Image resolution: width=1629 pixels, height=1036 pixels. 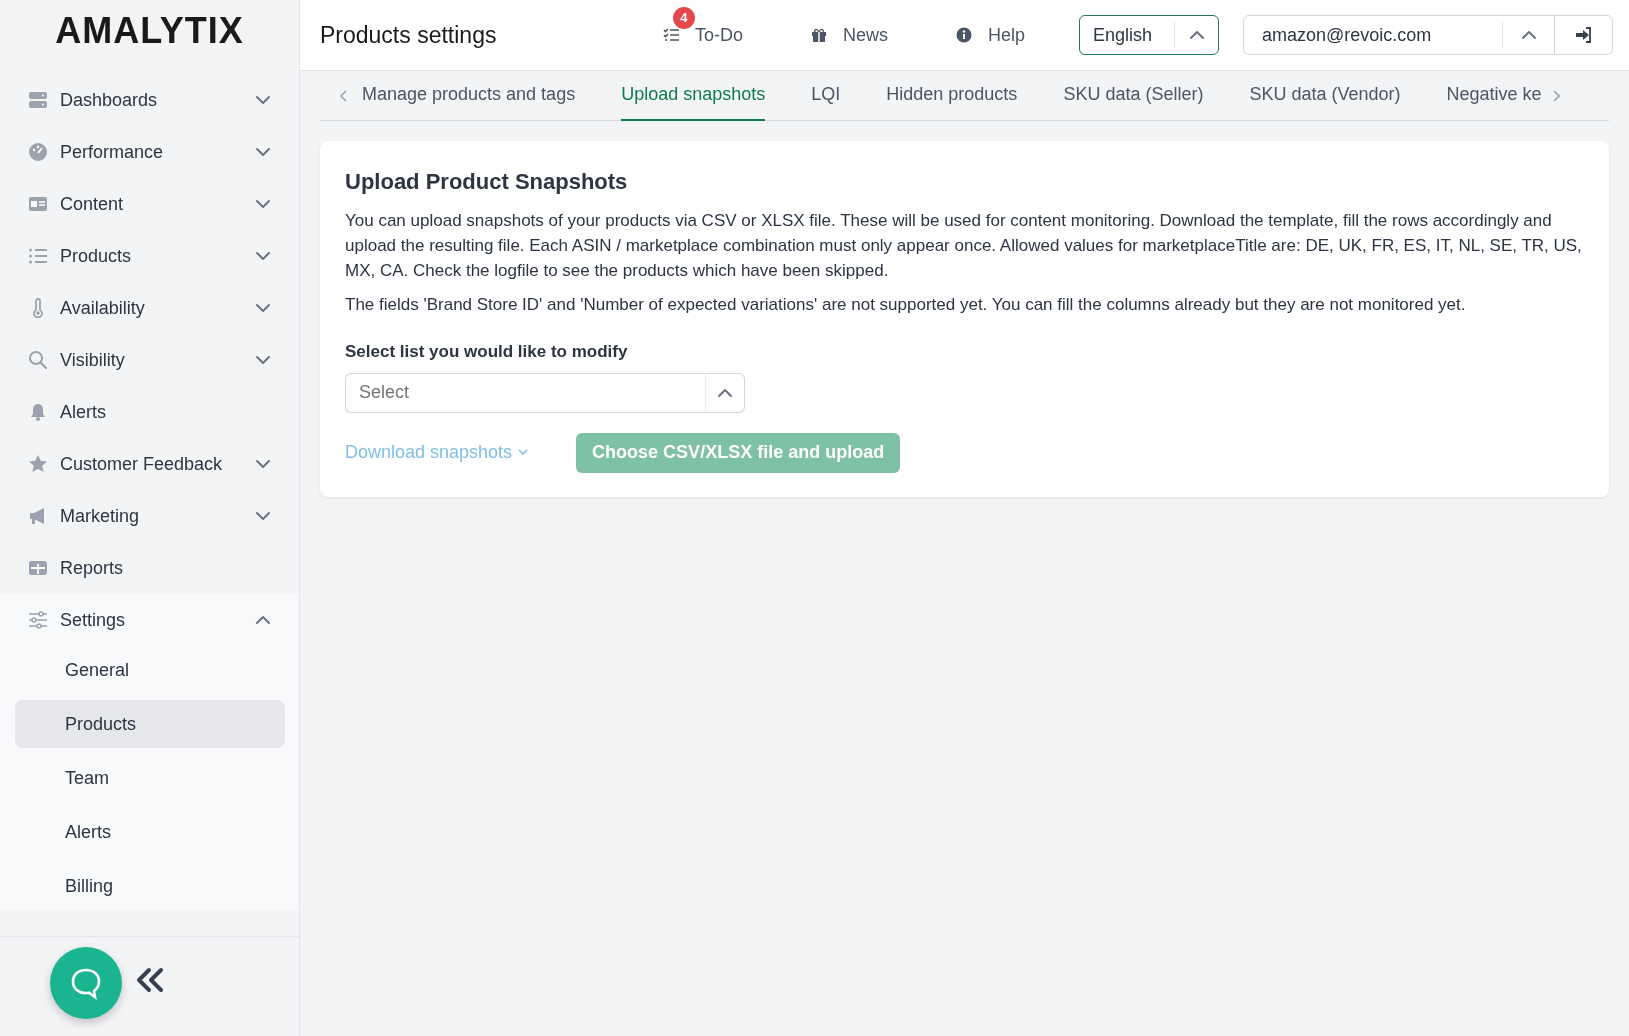 I want to click on server-icon, so click(x=38, y=100).